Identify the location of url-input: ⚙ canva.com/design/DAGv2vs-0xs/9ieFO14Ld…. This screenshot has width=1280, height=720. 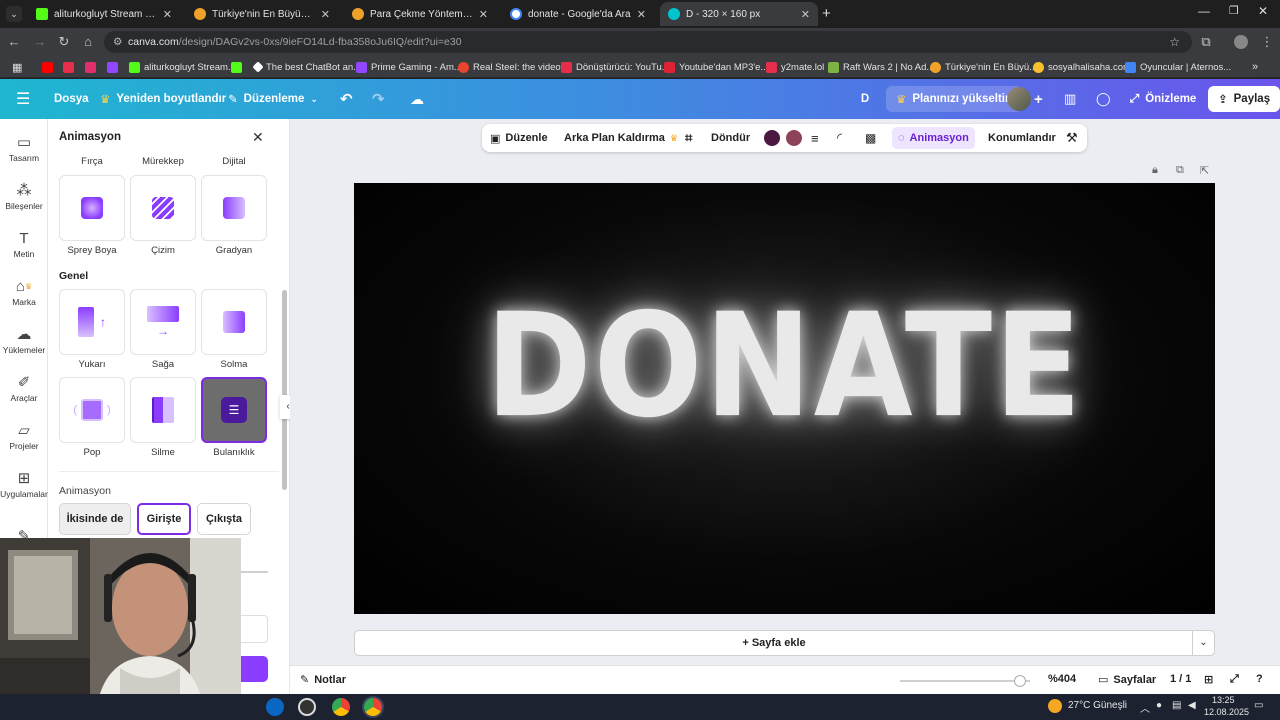
(648, 42).